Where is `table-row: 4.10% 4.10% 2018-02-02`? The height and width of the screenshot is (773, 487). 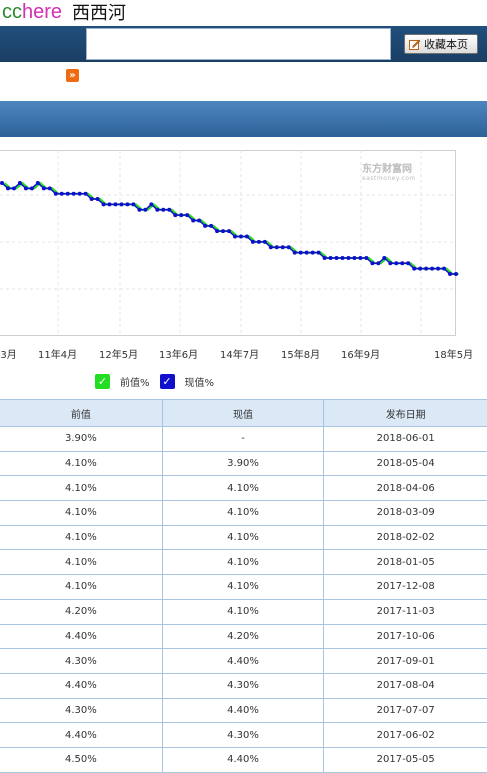 table-row: 4.10% 4.10% 2018-02-02 is located at coordinates (243, 537).